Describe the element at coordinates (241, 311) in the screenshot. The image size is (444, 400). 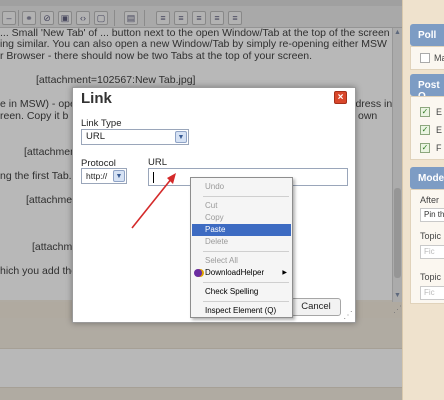
I see `menu-item-inspect-element: Inspect Element (Q)` at that location.